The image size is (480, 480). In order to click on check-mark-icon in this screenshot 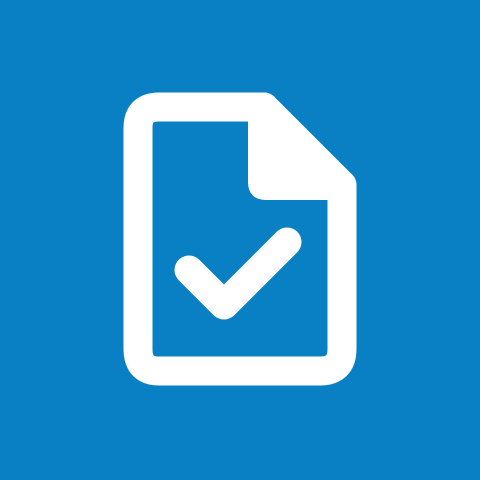, I will do `click(238, 273)`.